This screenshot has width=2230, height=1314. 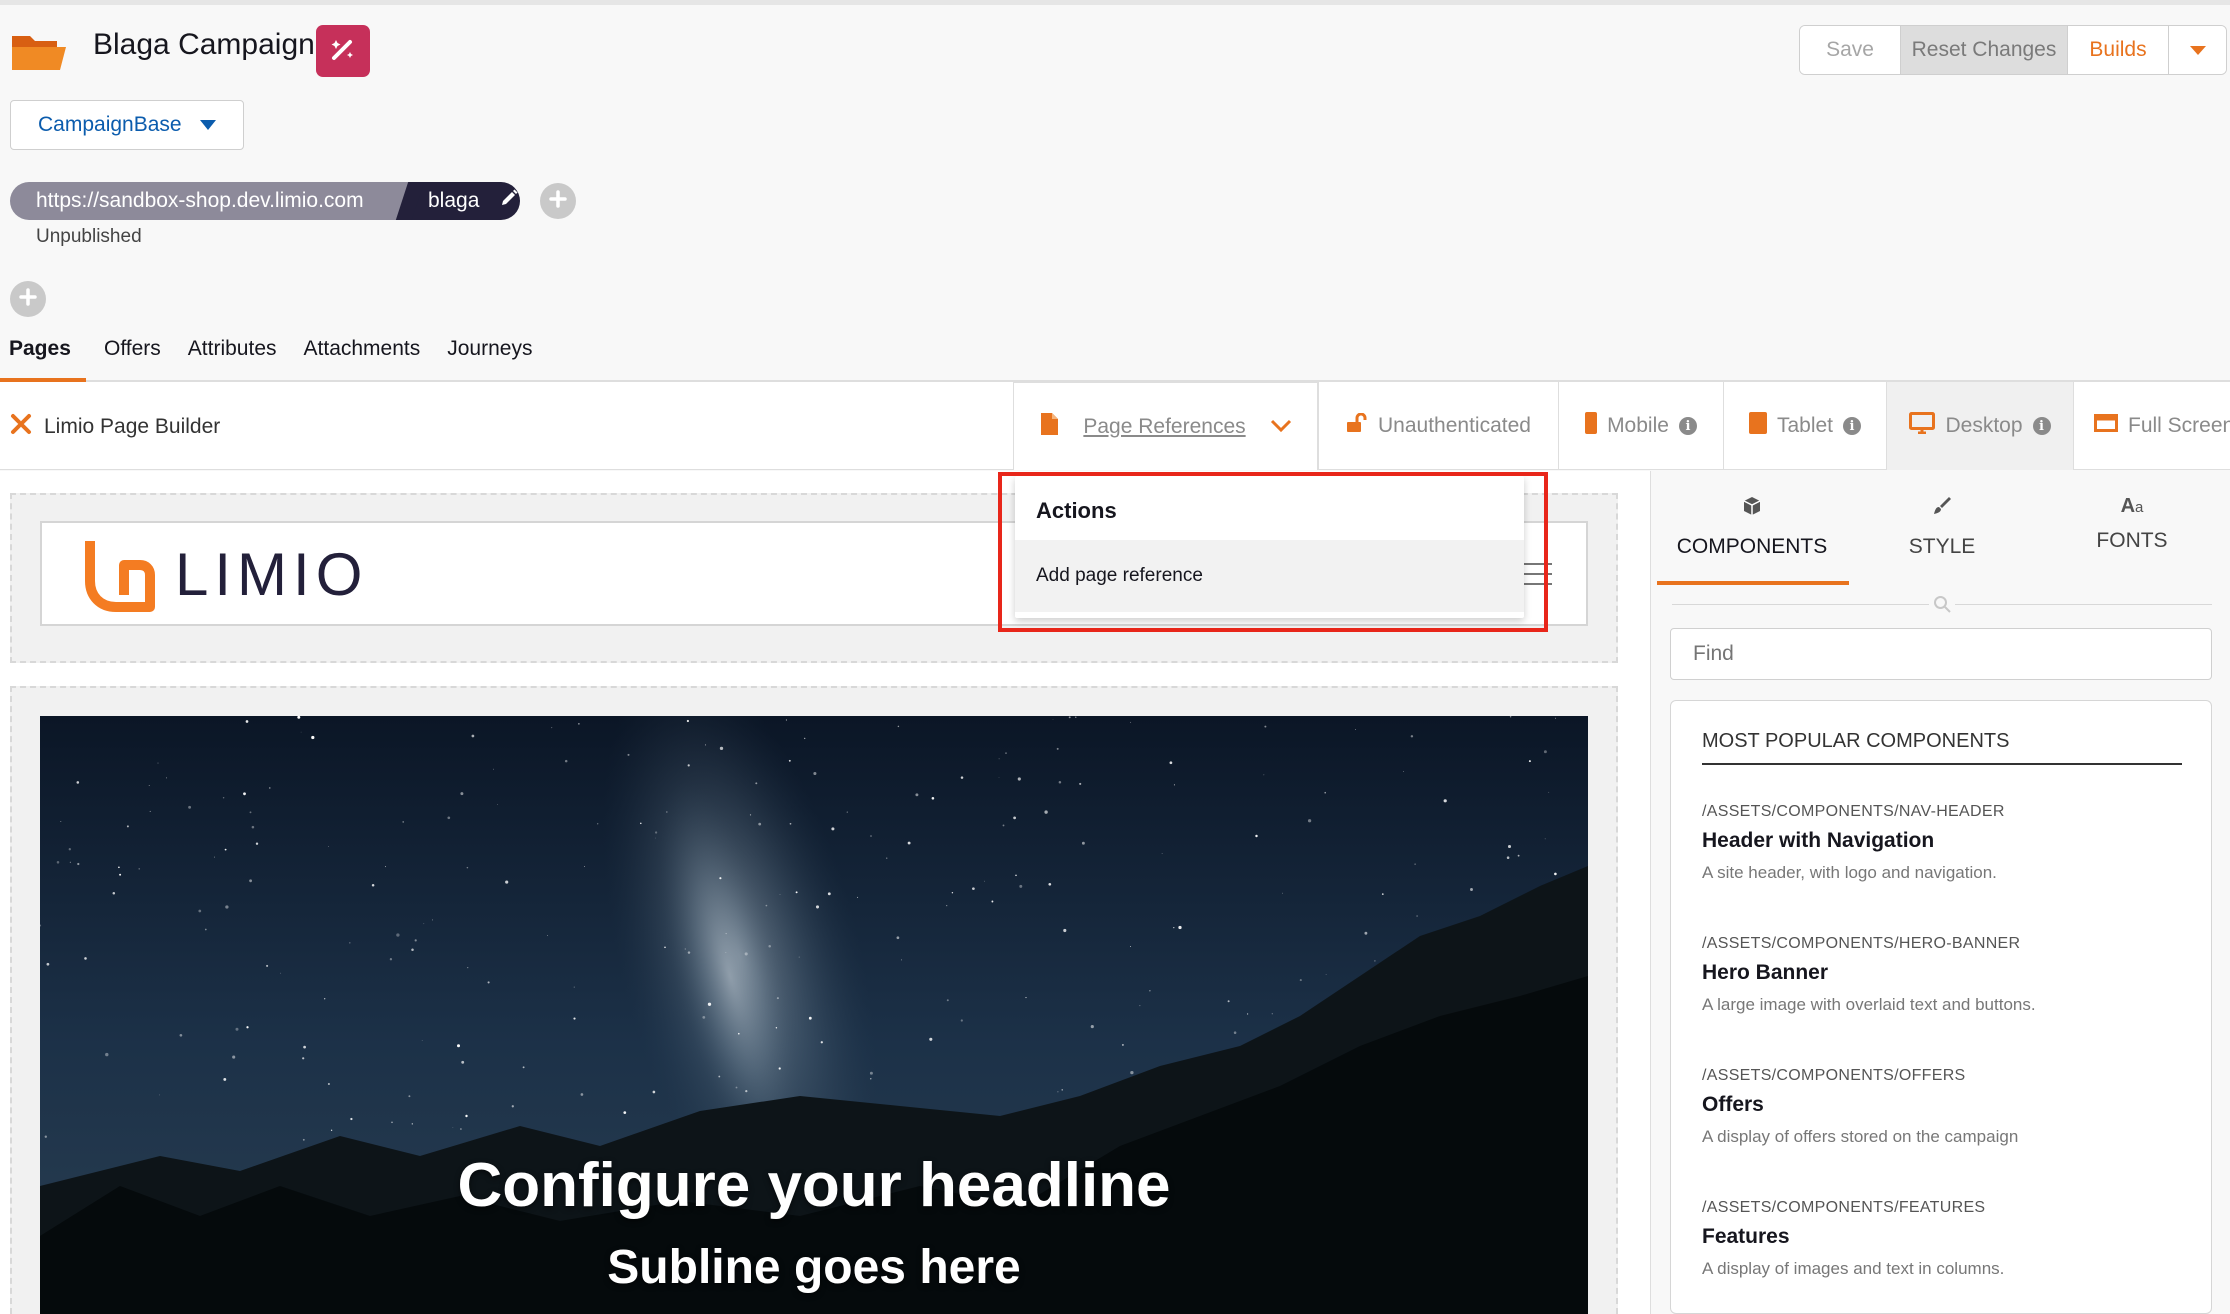 I want to click on mobile-label: Mobile, so click(x=1638, y=425).